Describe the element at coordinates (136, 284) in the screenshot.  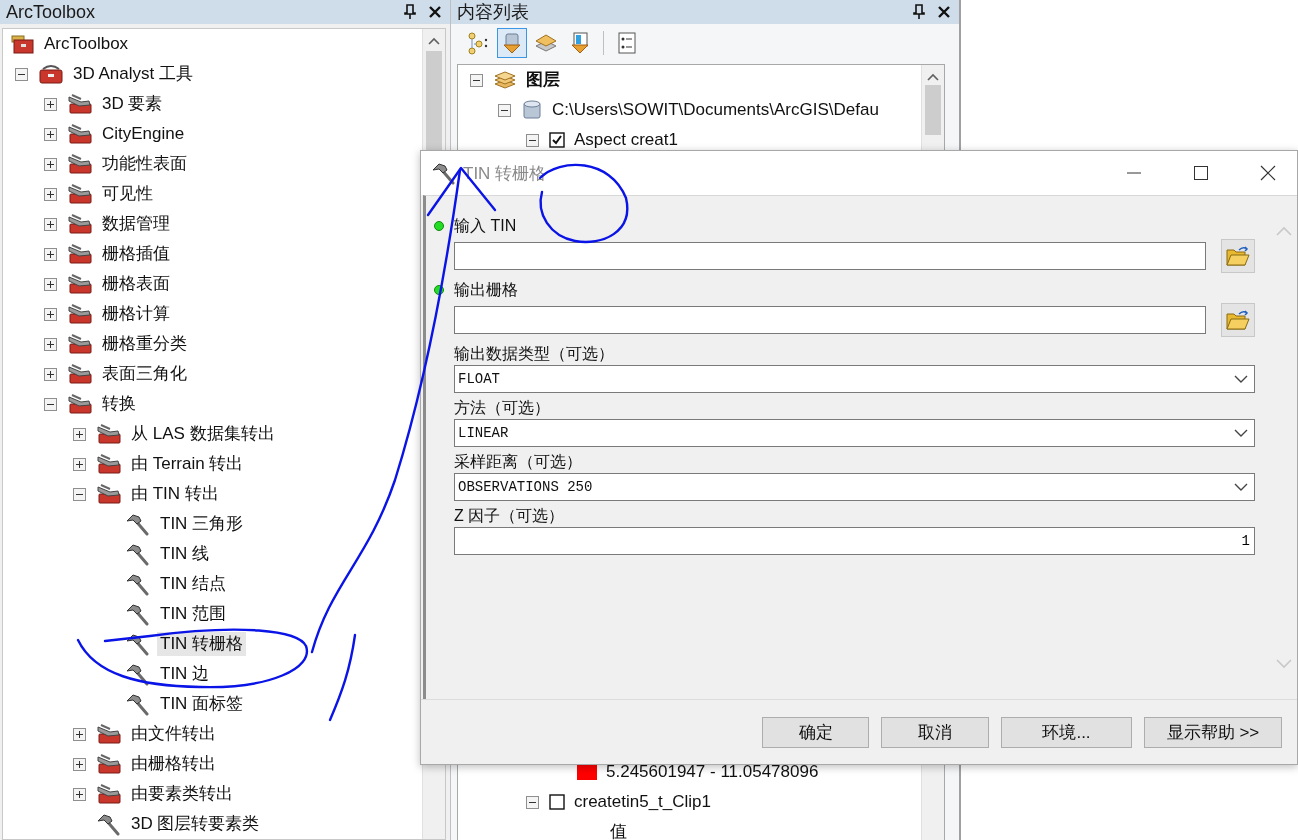
I see `tree-item: 栅格表面` at that location.